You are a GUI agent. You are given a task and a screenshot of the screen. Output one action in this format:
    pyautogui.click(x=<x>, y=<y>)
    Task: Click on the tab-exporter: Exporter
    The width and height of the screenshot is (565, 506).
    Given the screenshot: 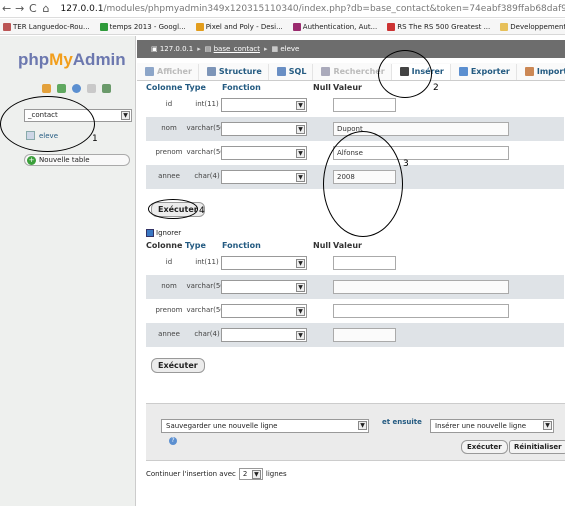 What is the action you would take?
    pyautogui.click(x=484, y=71)
    